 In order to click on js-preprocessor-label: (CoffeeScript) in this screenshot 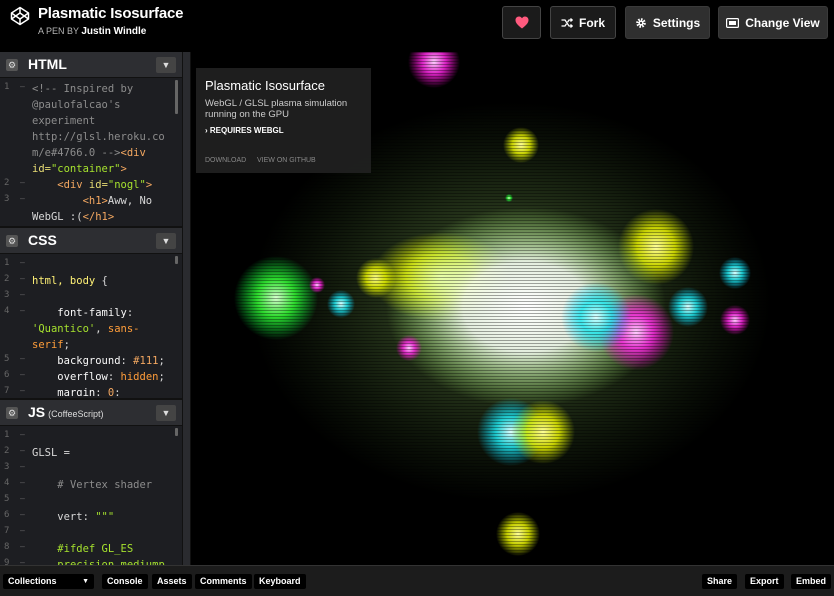, I will do `click(76, 414)`.